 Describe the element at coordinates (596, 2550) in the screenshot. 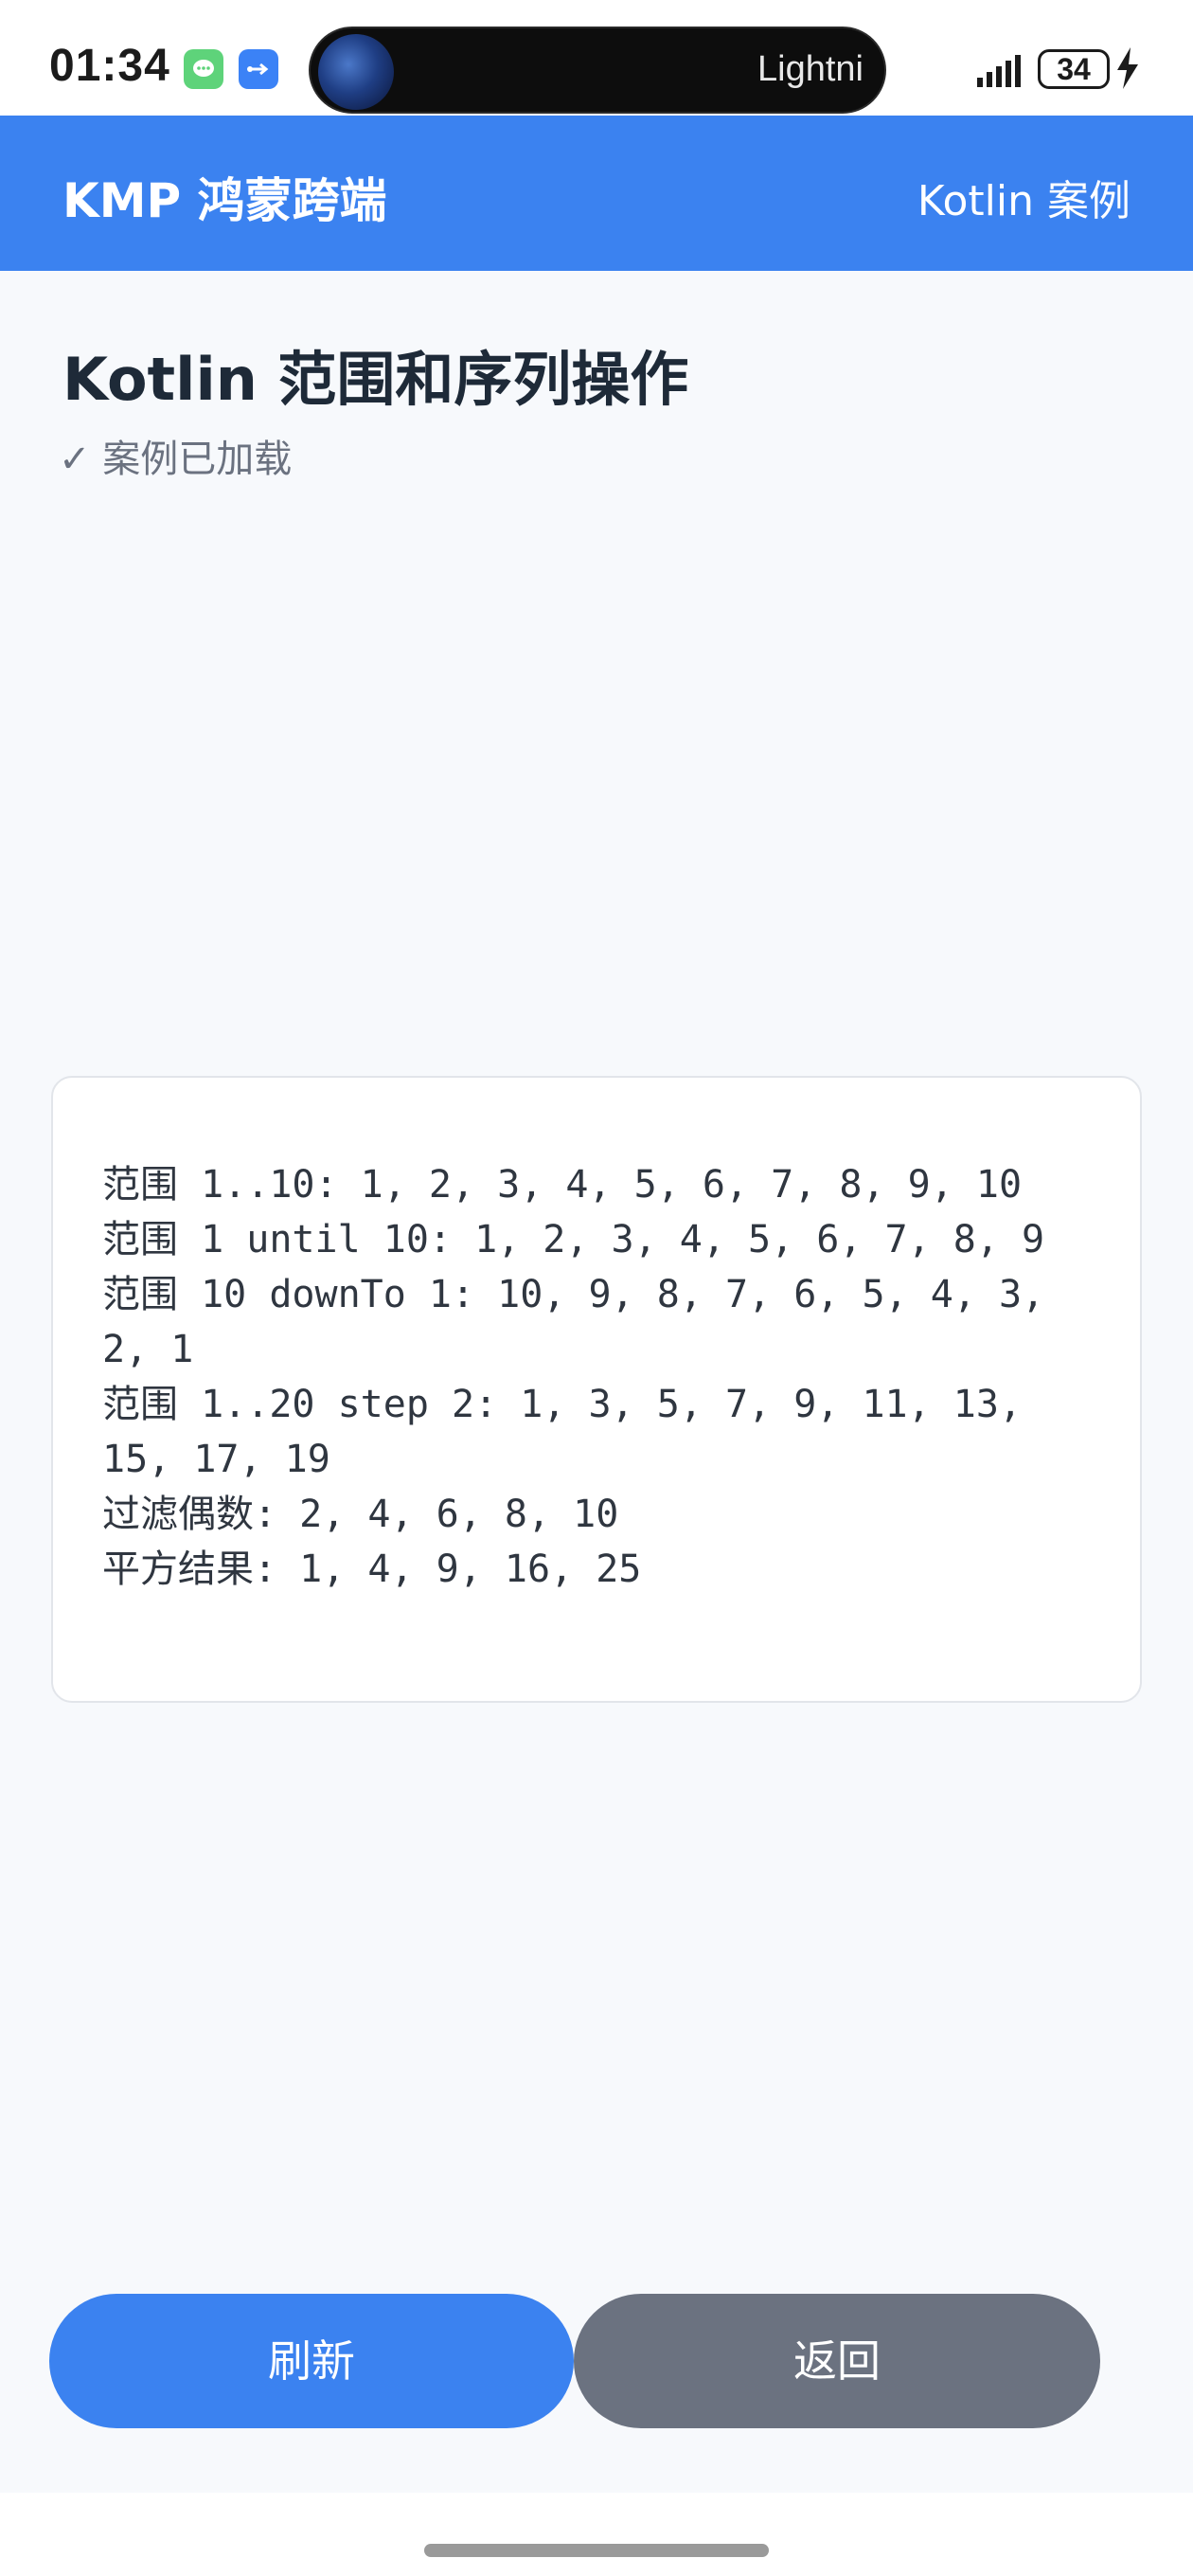

I see `home-indicator` at that location.